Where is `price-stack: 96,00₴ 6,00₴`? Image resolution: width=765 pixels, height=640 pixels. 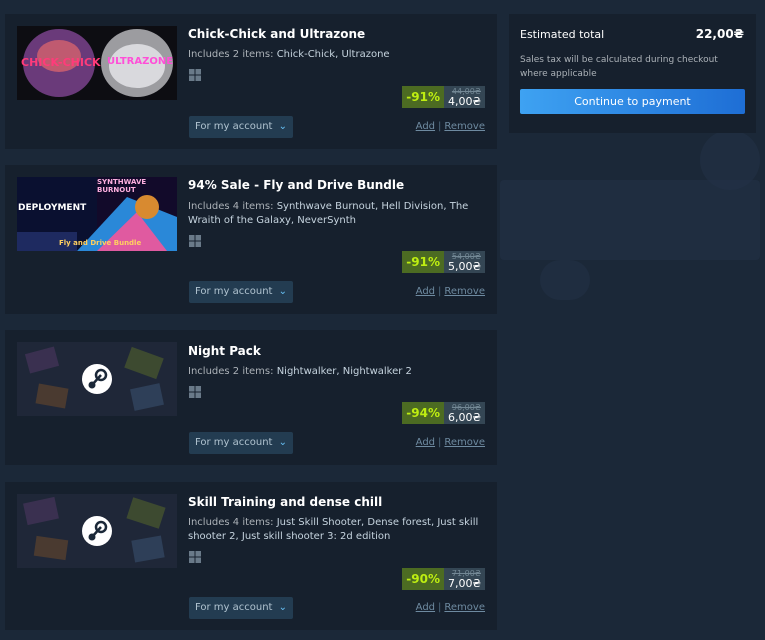
price-stack: 96,00₴ 6,00₴ is located at coordinates (464, 413).